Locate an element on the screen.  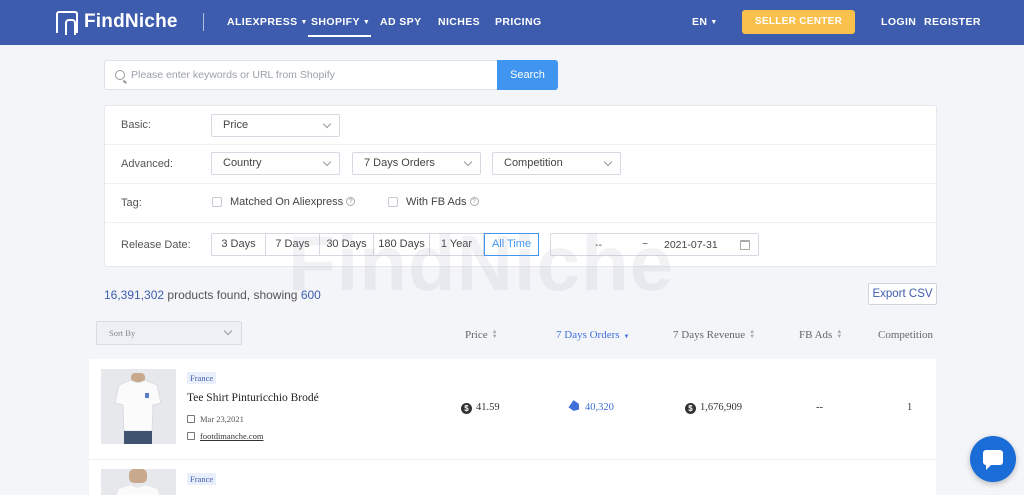
orders-dropdown: 7 Days Orders is located at coordinates (416, 163).